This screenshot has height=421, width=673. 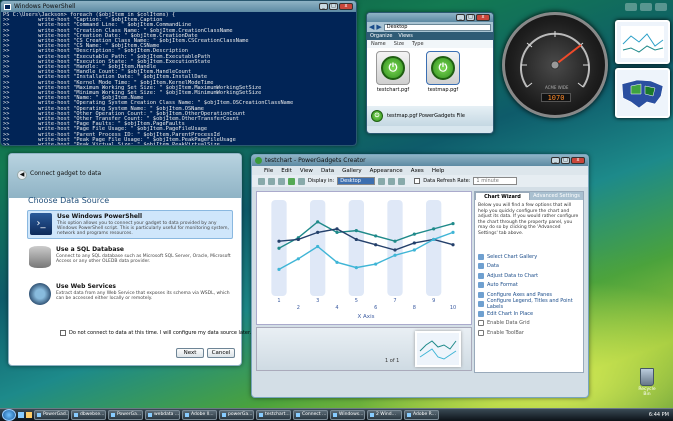 I want to click on column-size: Size, so click(x=399, y=44).